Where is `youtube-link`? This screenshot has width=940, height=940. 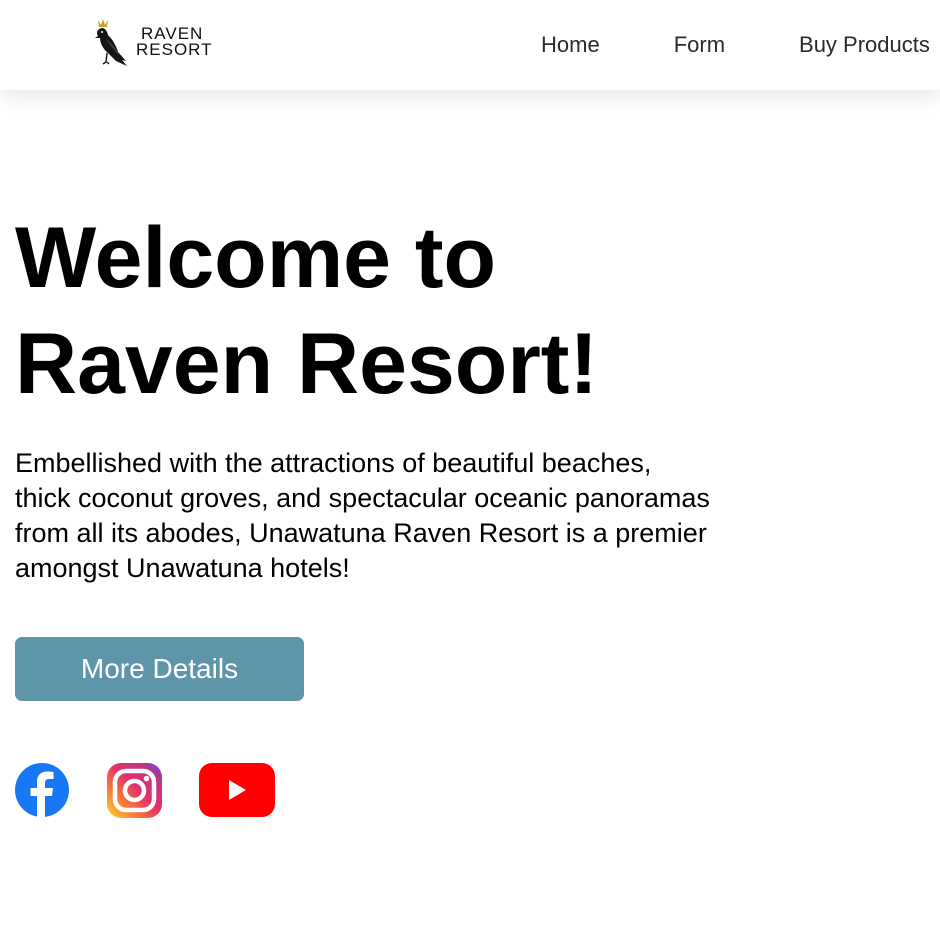 youtube-link is located at coordinates (237, 790).